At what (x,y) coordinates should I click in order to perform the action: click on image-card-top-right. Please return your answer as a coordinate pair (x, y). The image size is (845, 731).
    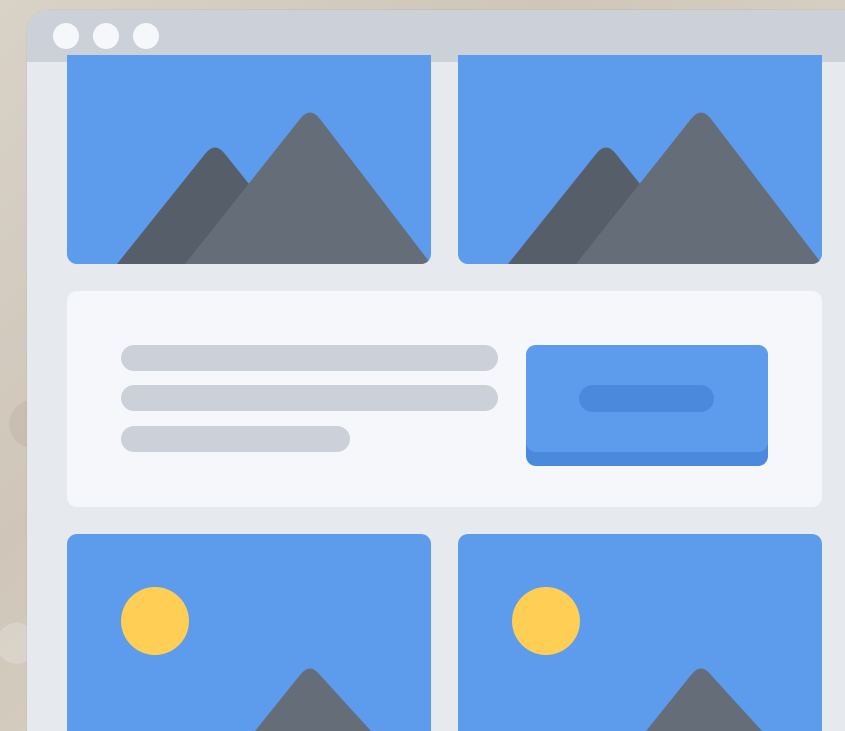
    Looking at the image, I should click on (640, 159).